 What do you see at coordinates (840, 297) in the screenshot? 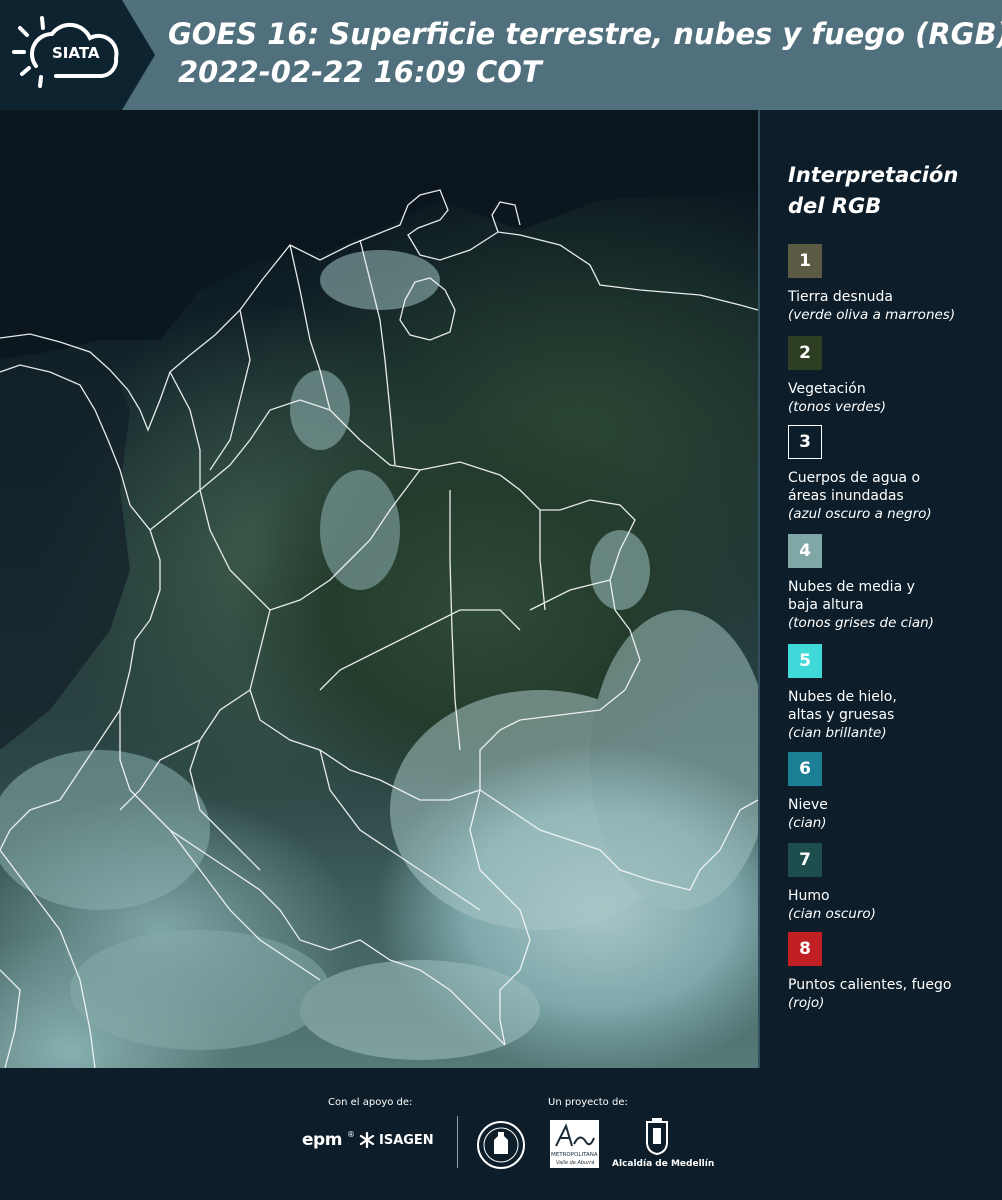
I see `legend-item-label: Tierra desnuda` at bounding box center [840, 297].